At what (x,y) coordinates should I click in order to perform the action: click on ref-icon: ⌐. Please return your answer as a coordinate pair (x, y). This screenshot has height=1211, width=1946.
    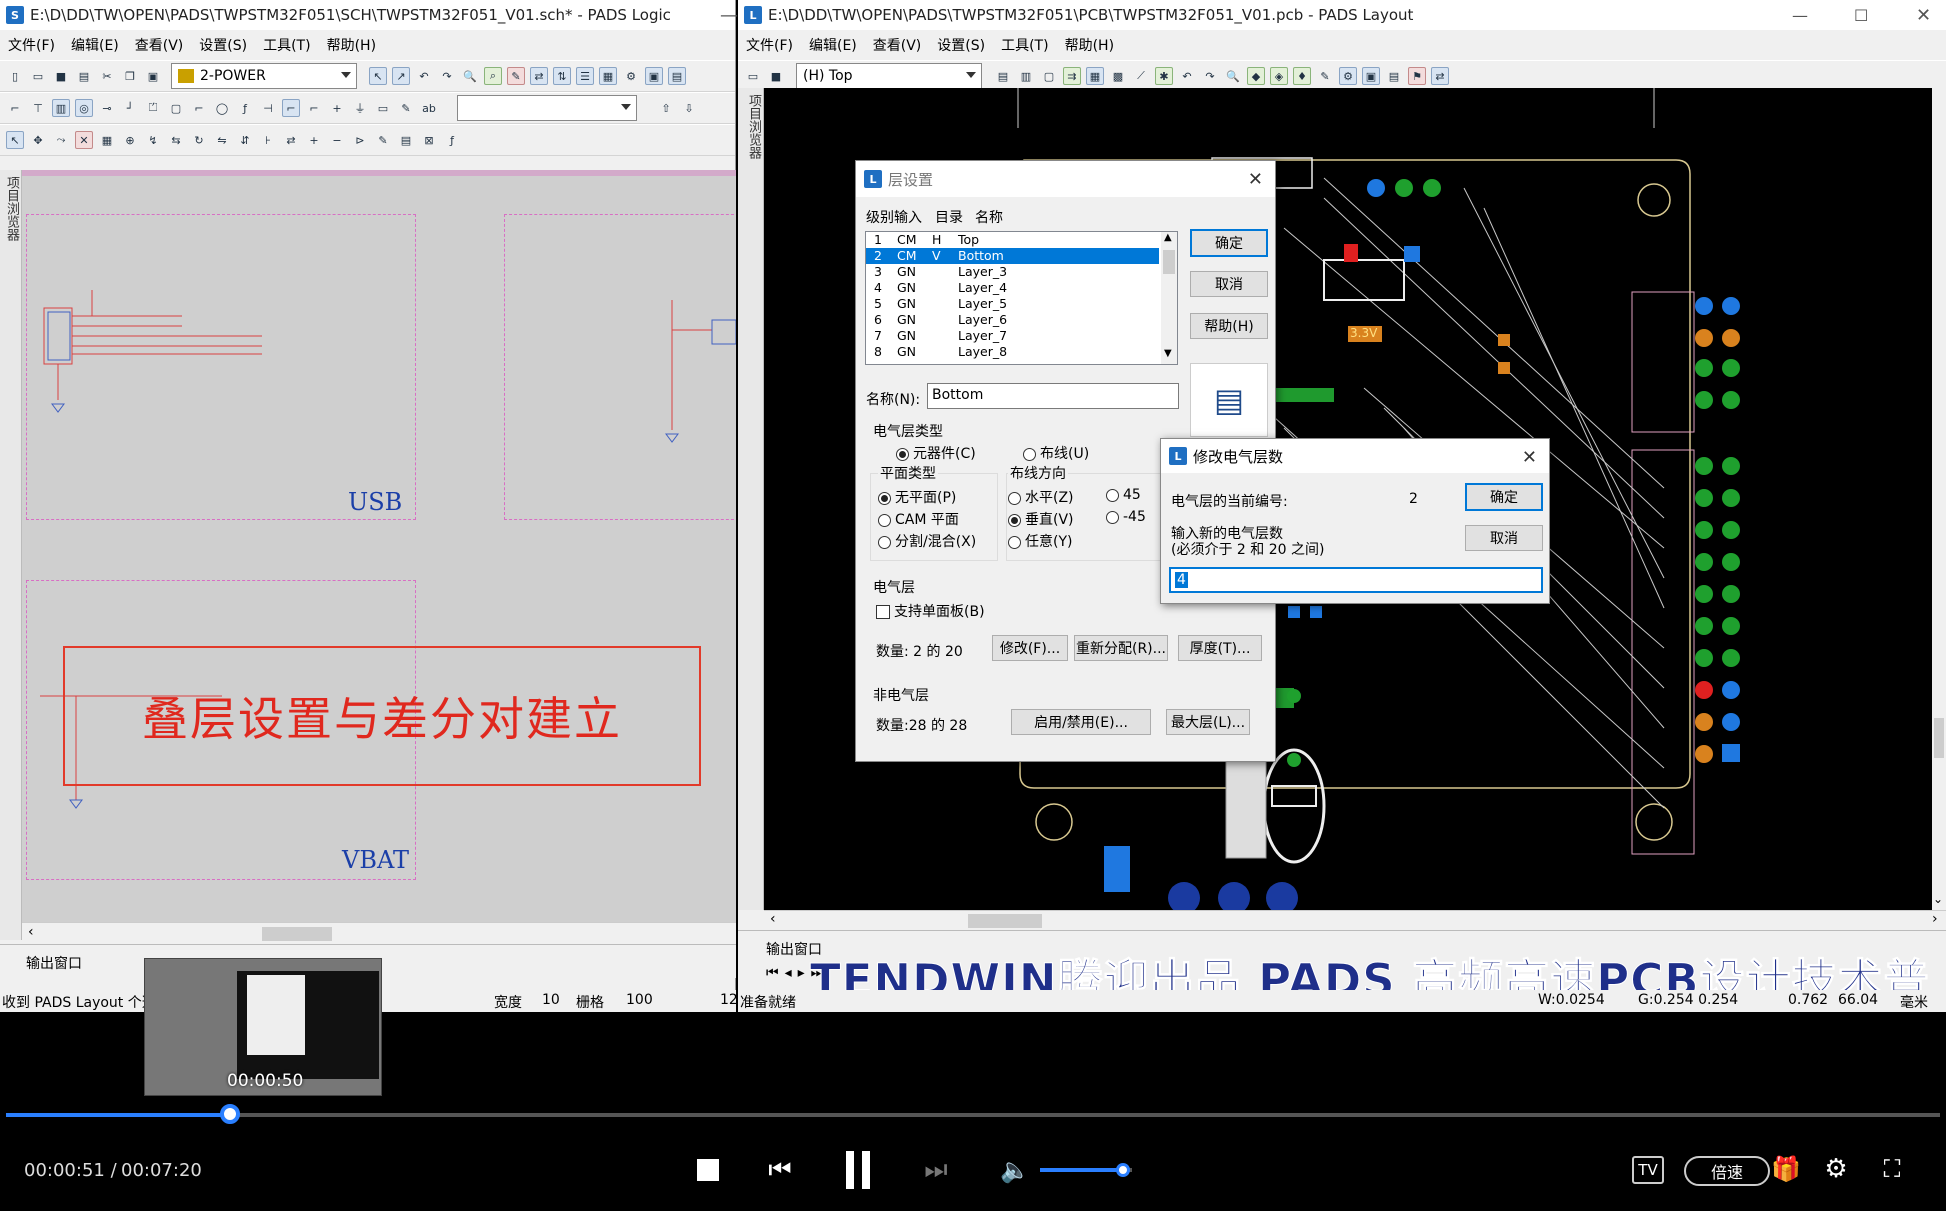
    Looking at the image, I should click on (314, 108).